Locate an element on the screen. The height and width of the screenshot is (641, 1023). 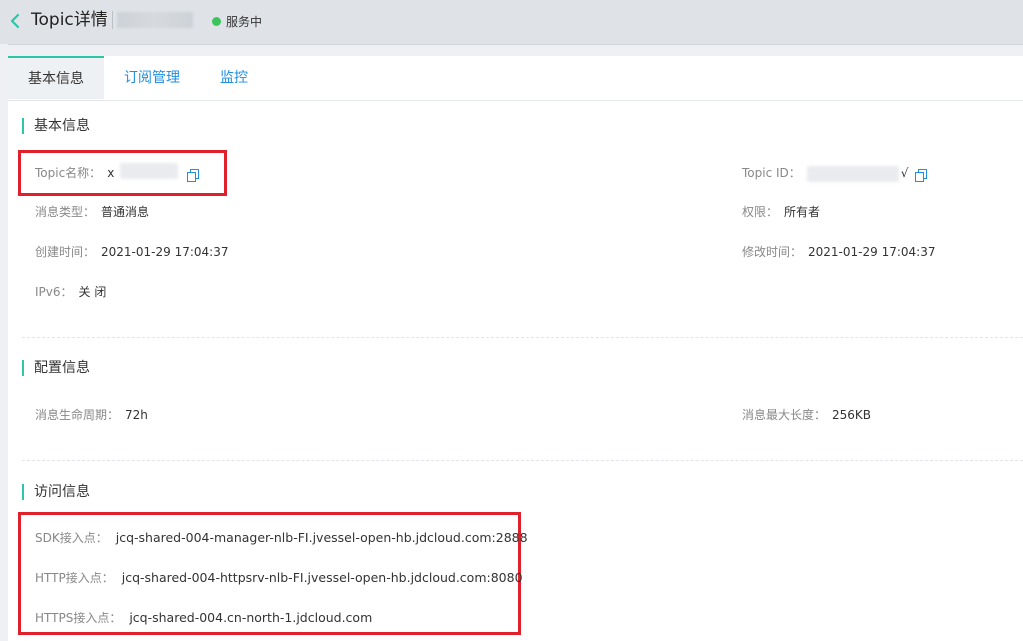
https-endpoint-label: HTTPS接入点： is located at coordinates (78, 618).